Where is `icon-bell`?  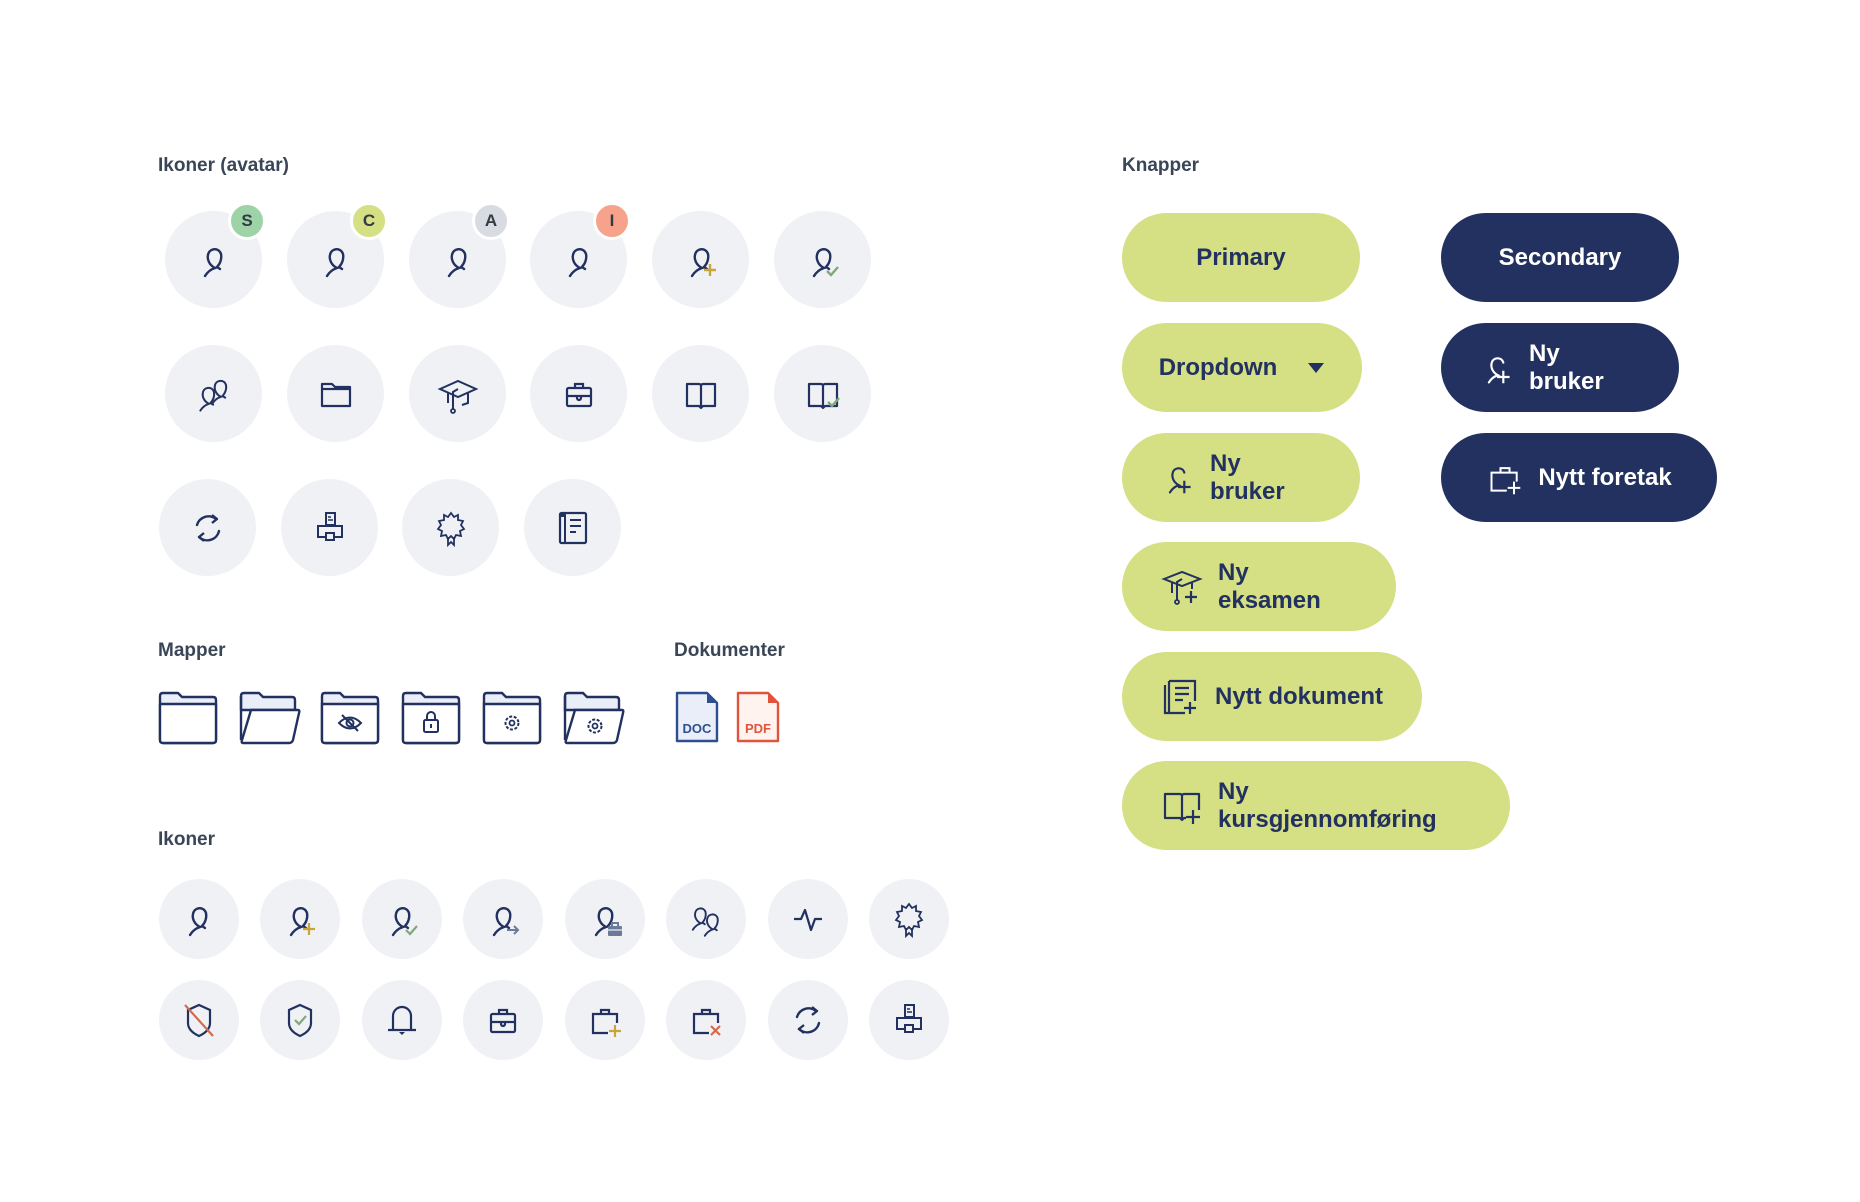 icon-bell is located at coordinates (402, 1020).